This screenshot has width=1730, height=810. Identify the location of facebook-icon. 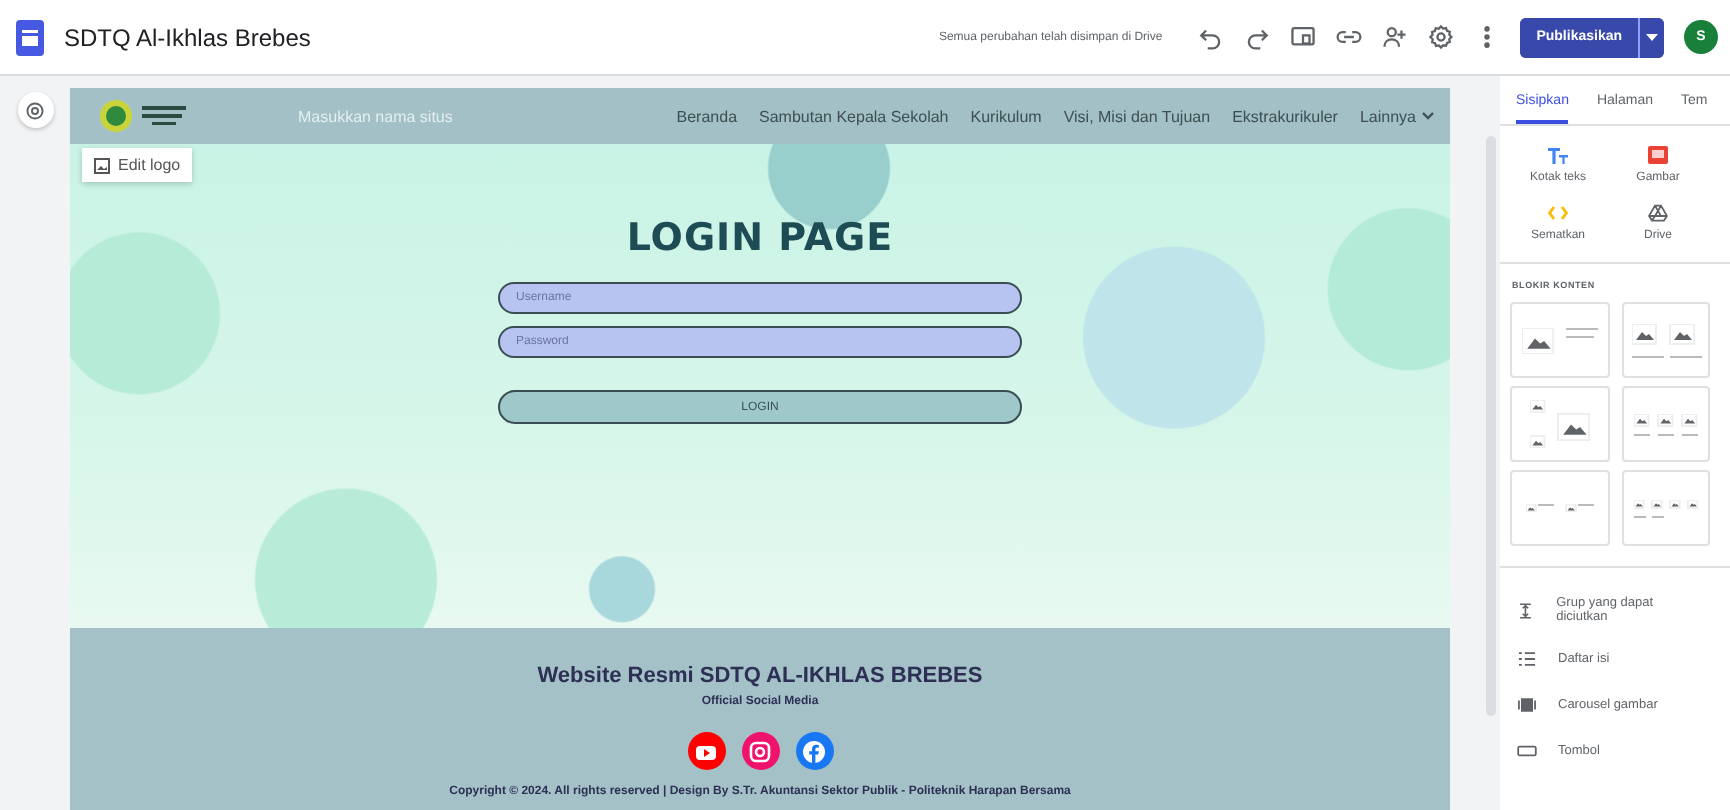
(814, 751).